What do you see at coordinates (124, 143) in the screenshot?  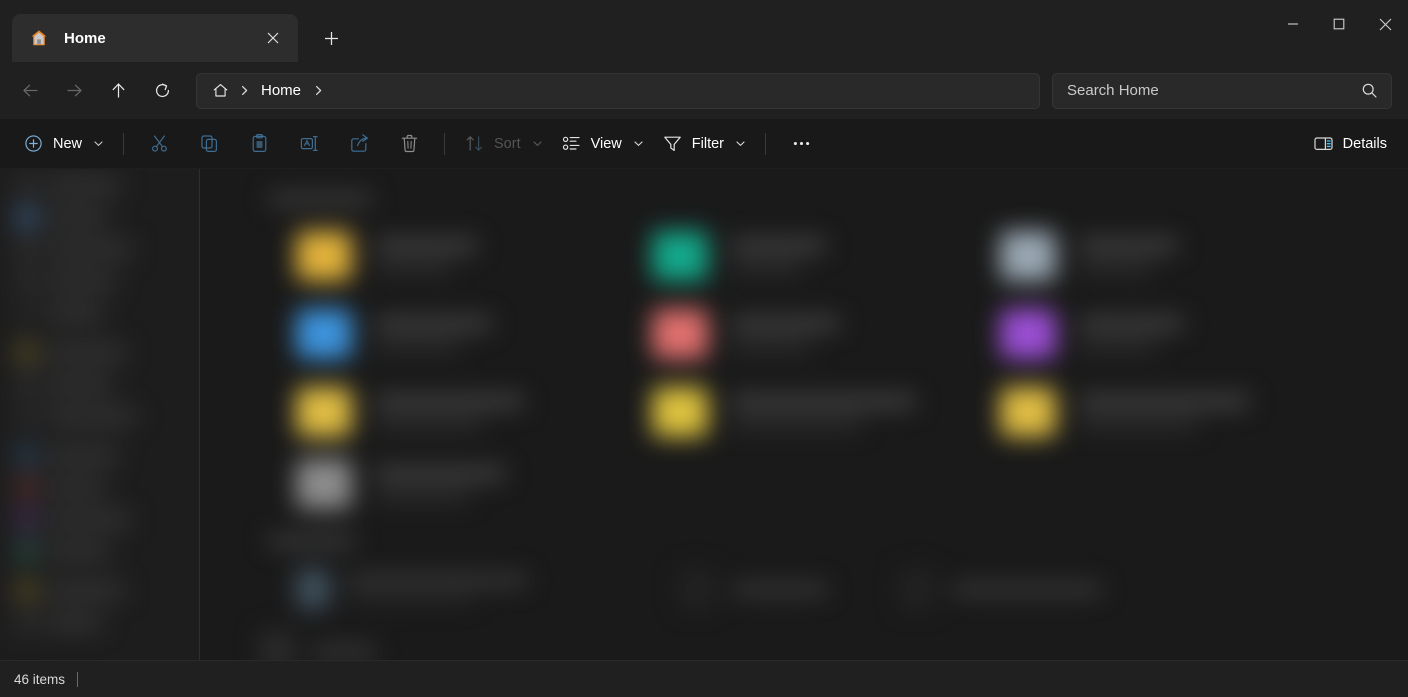 I see `toolbar-divider` at bounding box center [124, 143].